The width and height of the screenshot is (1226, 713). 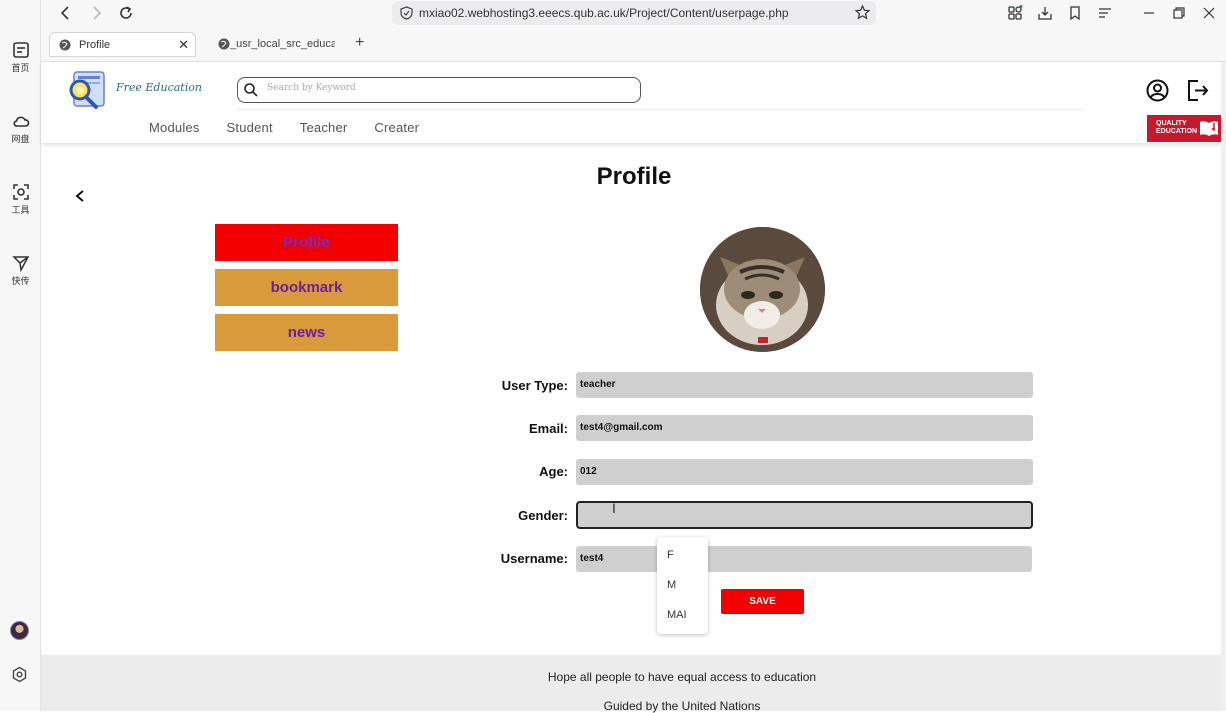 What do you see at coordinates (553, 471) in the screenshot?
I see `age-label: Age:` at bounding box center [553, 471].